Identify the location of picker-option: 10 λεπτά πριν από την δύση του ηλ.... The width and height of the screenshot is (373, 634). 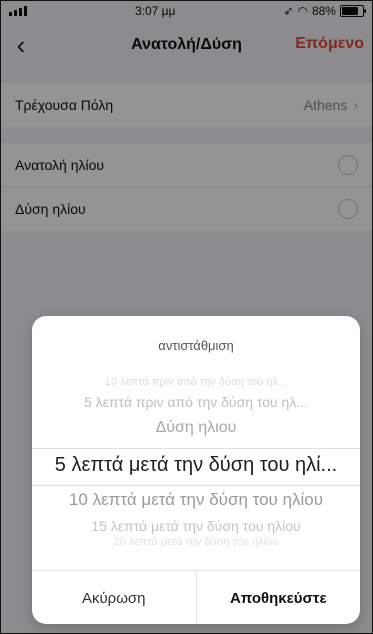
(196, 382).